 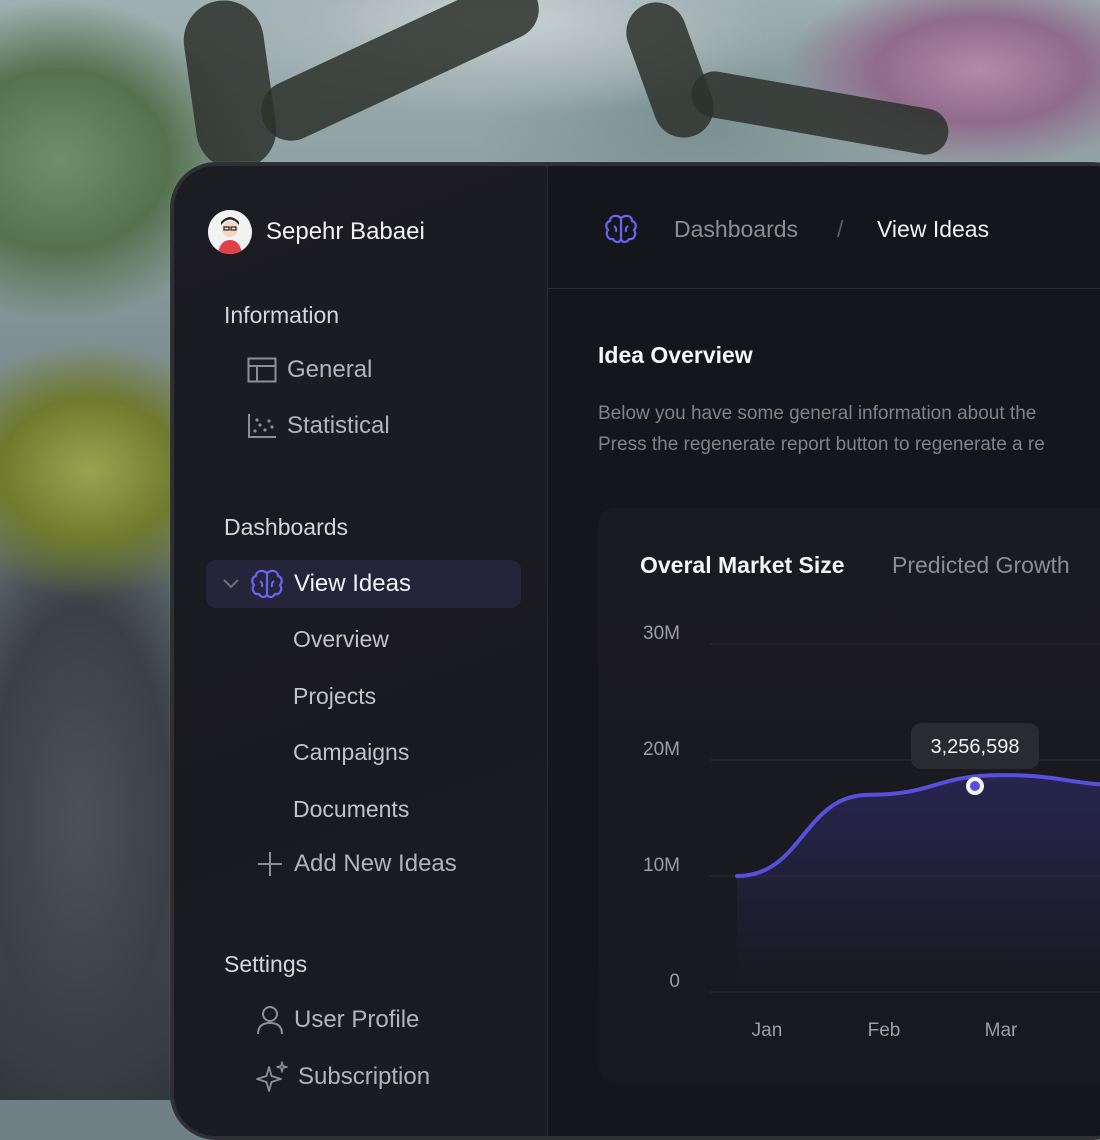 What do you see at coordinates (230, 232) in the screenshot?
I see `avatar` at bounding box center [230, 232].